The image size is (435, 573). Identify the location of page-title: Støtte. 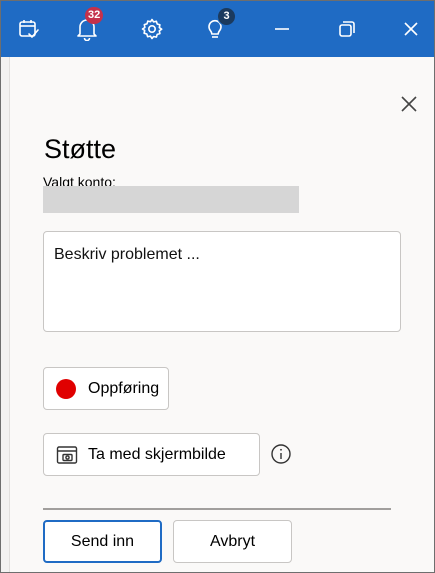
(80, 149).